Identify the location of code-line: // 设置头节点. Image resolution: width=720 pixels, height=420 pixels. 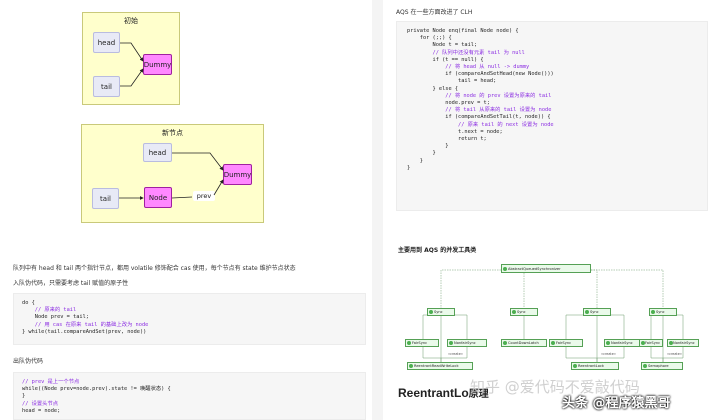
(40, 403).